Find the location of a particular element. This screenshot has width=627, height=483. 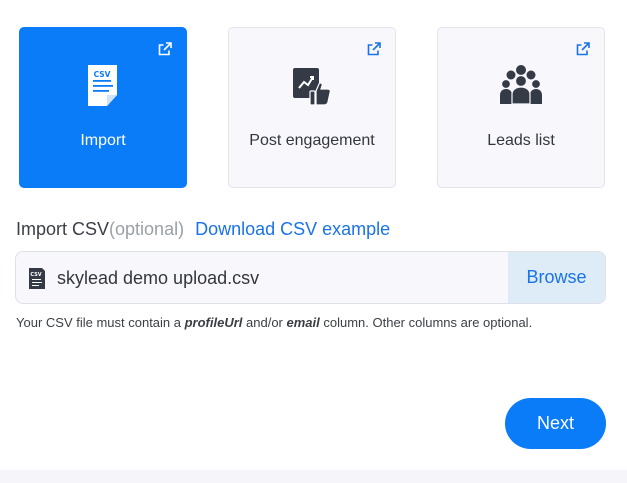

import-title: Import CSV is located at coordinates (63, 229).